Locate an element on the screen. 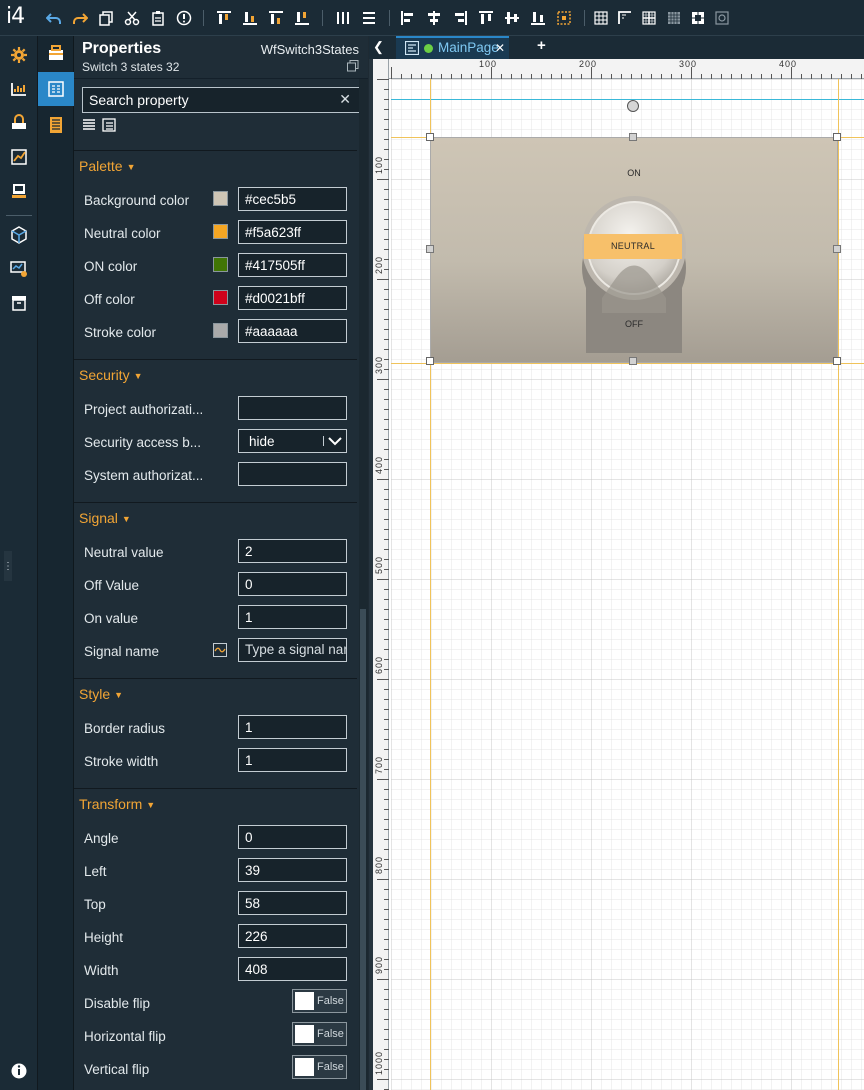 The image size is (864, 1090). vertical-flip-toggle: False is located at coordinates (319, 1067).